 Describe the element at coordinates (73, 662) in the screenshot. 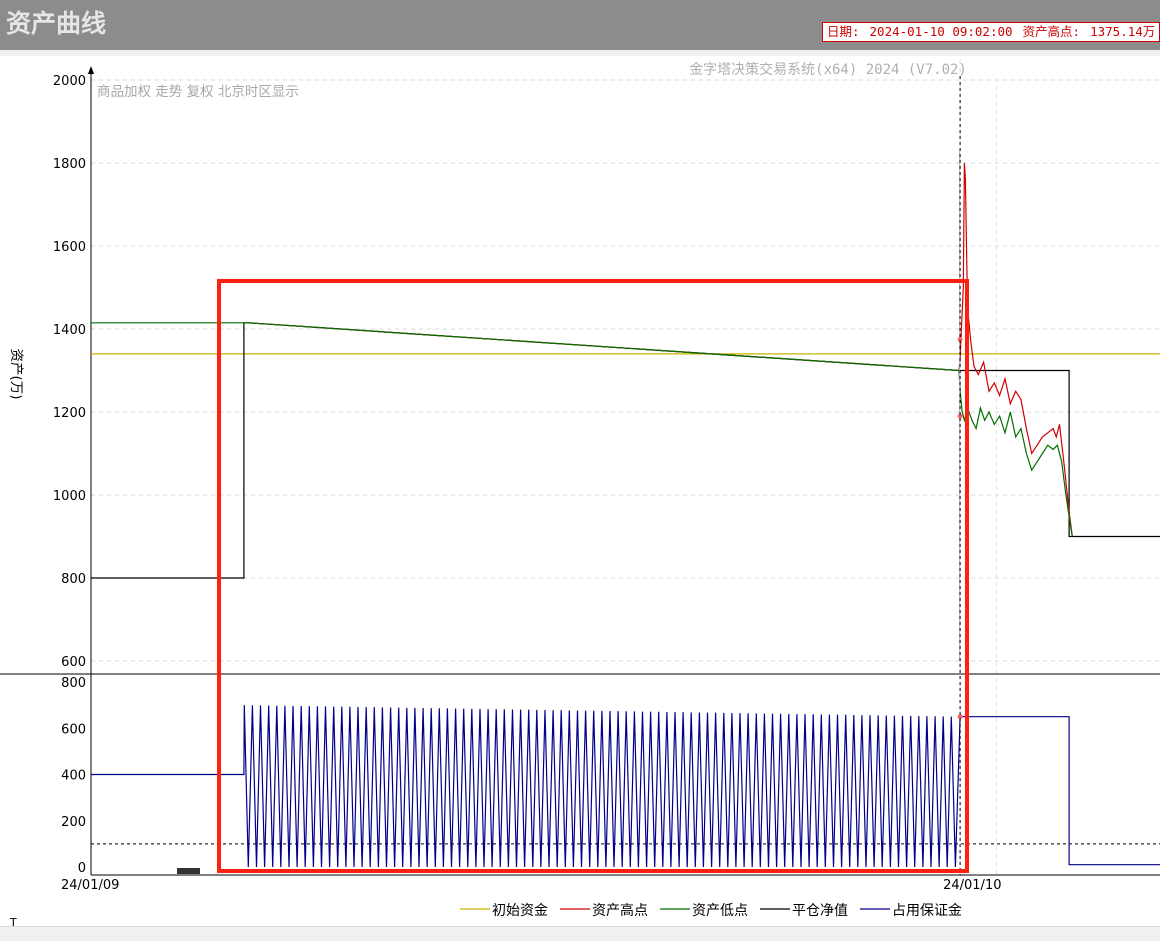

I see `y-tick-label-600: 600` at that location.